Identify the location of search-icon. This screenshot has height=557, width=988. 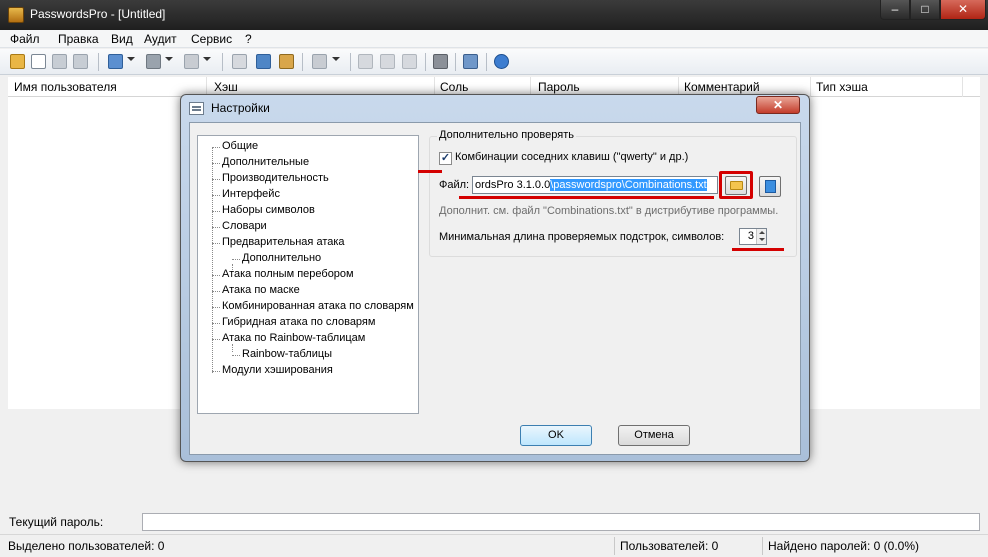
(153, 61).